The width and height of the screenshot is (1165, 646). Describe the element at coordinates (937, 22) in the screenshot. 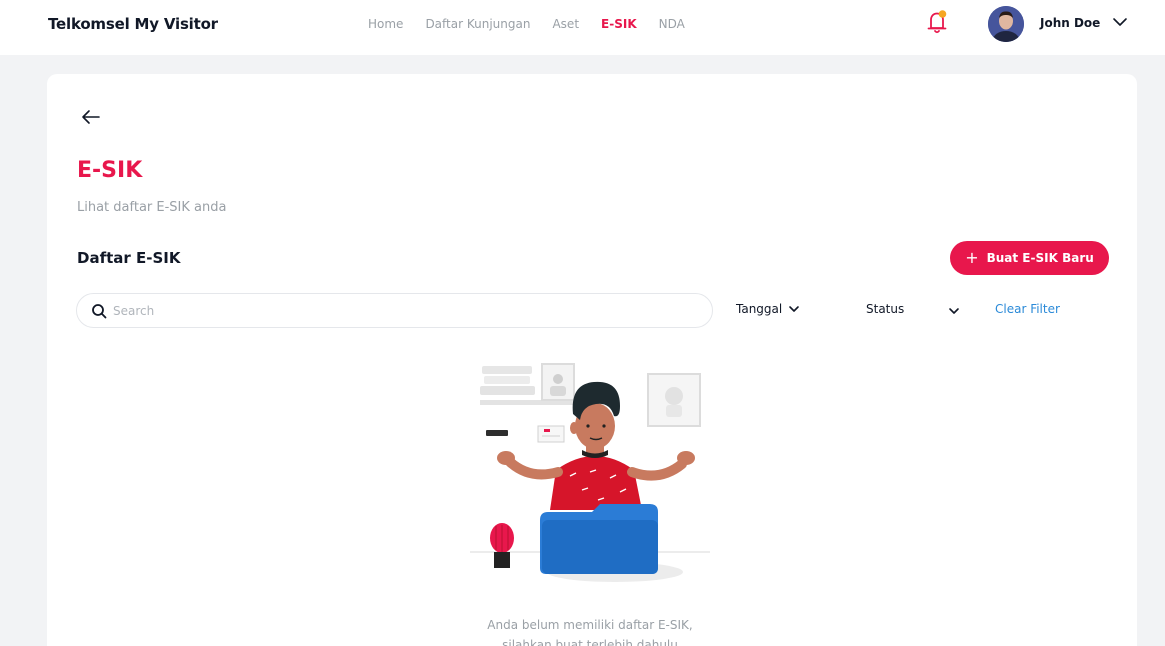

I see `bell-icon` at that location.